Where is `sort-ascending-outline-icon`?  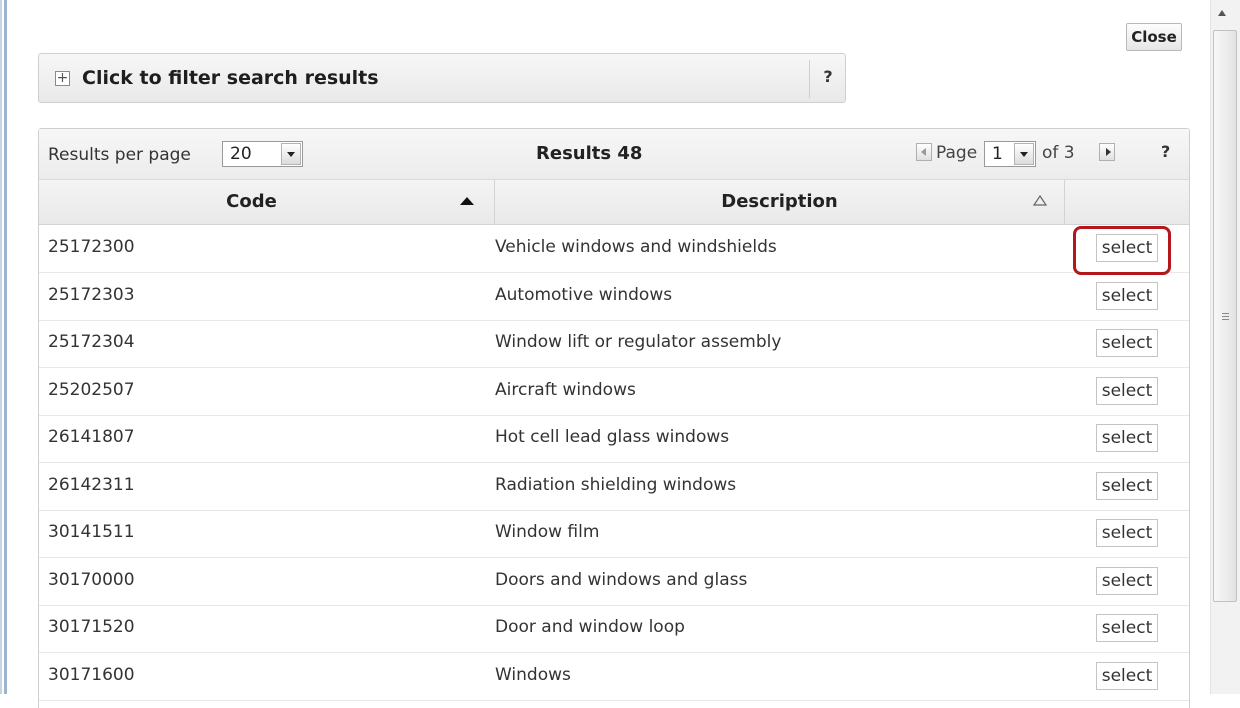
sort-ascending-outline-icon is located at coordinates (1040, 200).